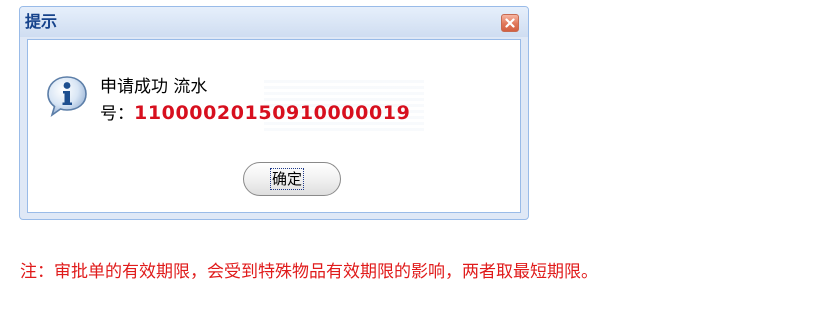 Image resolution: width=827 pixels, height=312 pixels. What do you see at coordinates (287, 179) in the screenshot?
I see `ok-button-label: 确定` at bounding box center [287, 179].